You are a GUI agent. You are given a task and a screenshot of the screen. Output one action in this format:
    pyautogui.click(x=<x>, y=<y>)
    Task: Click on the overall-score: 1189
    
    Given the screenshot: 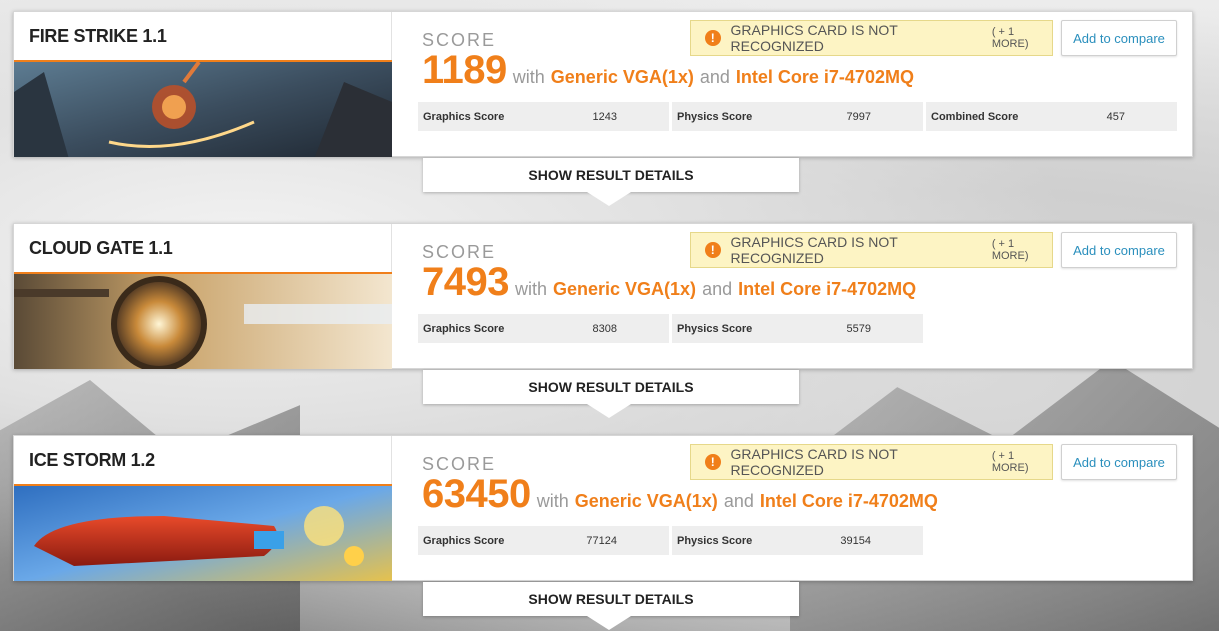 What is the action you would take?
    pyautogui.click(x=464, y=70)
    